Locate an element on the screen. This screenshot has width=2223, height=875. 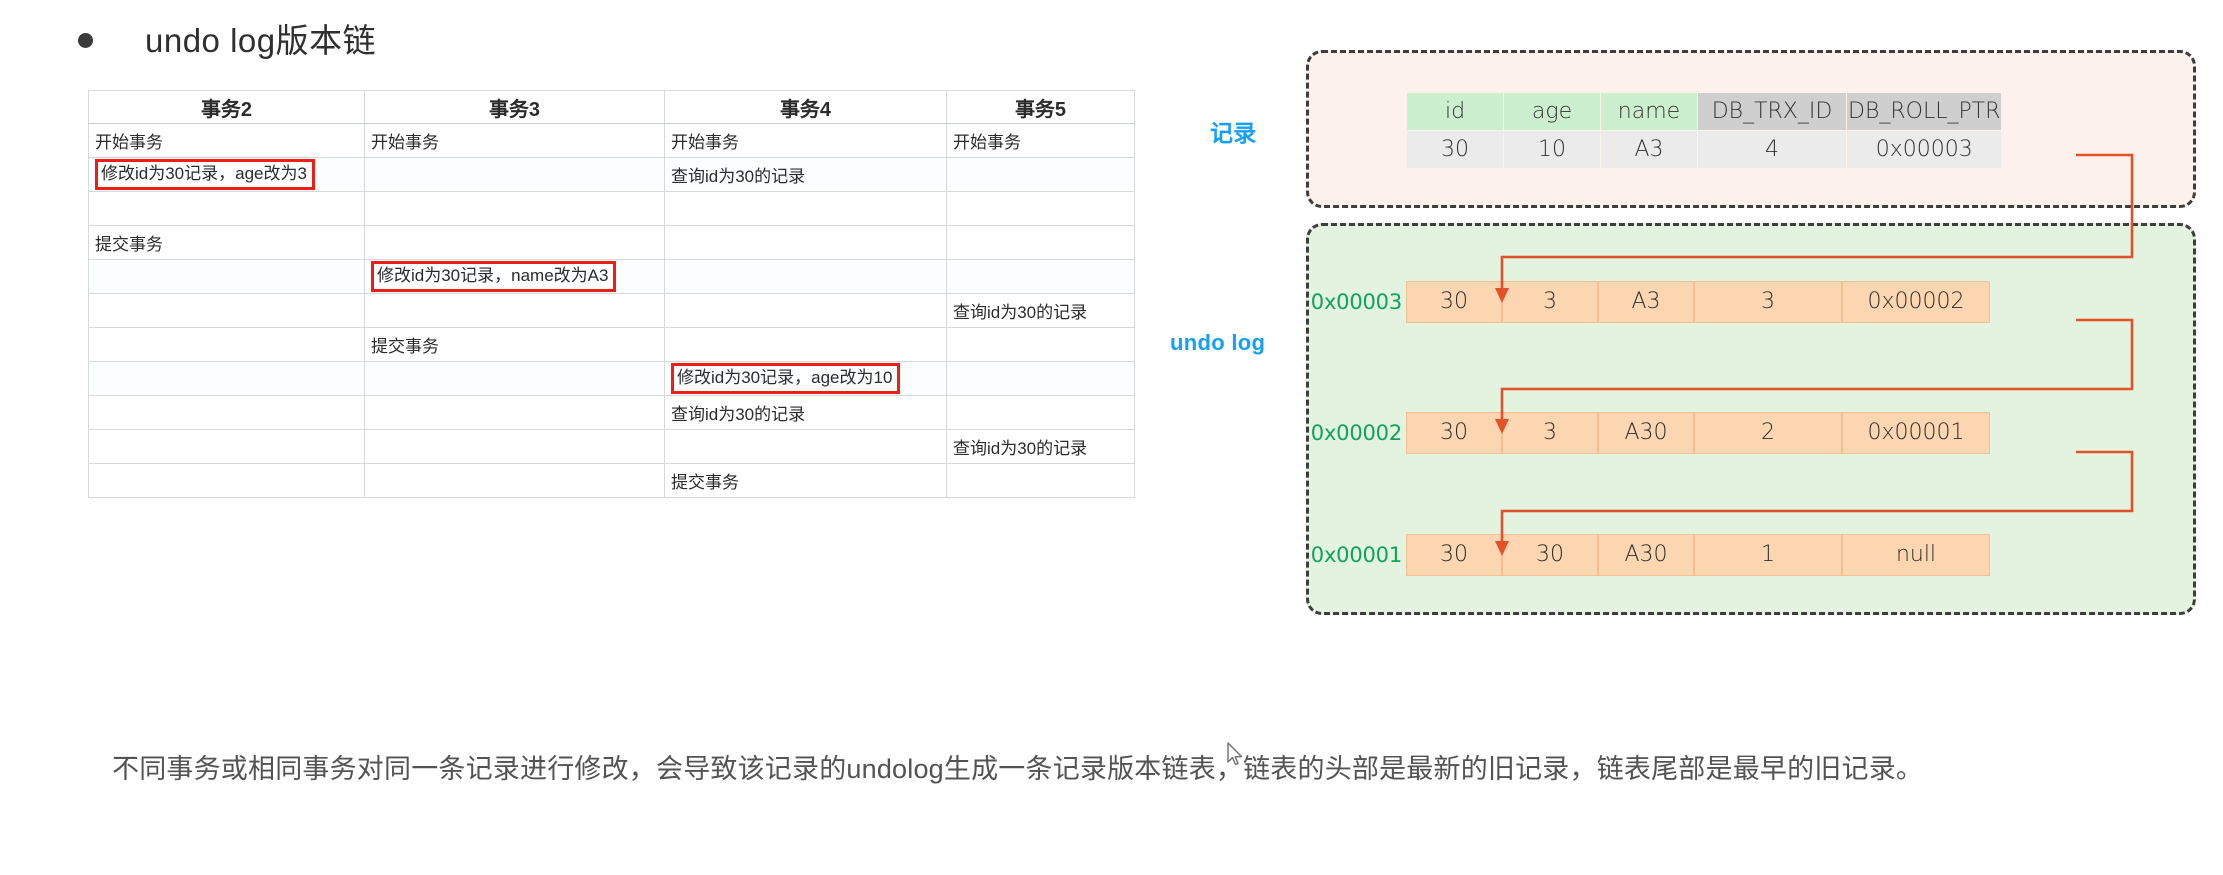
record-column-header: id is located at coordinates (1455, 111).